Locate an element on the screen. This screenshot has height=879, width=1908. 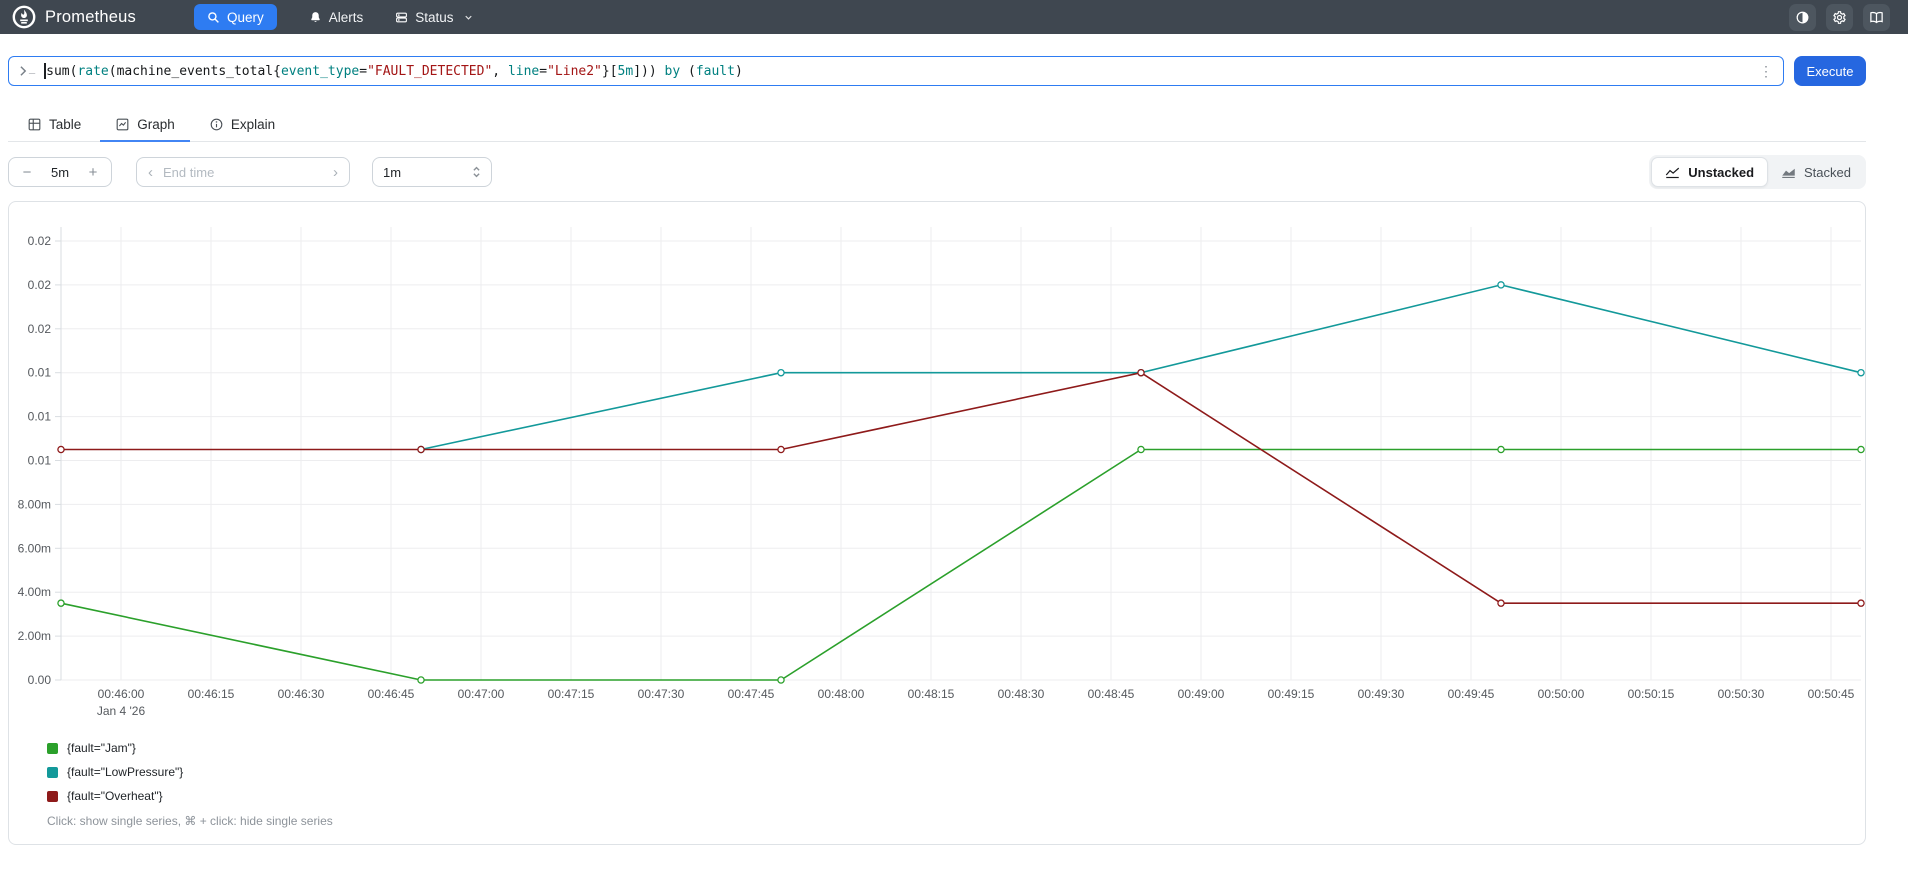
x-tick-label: 00:48:15 is located at coordinates (931, 694).